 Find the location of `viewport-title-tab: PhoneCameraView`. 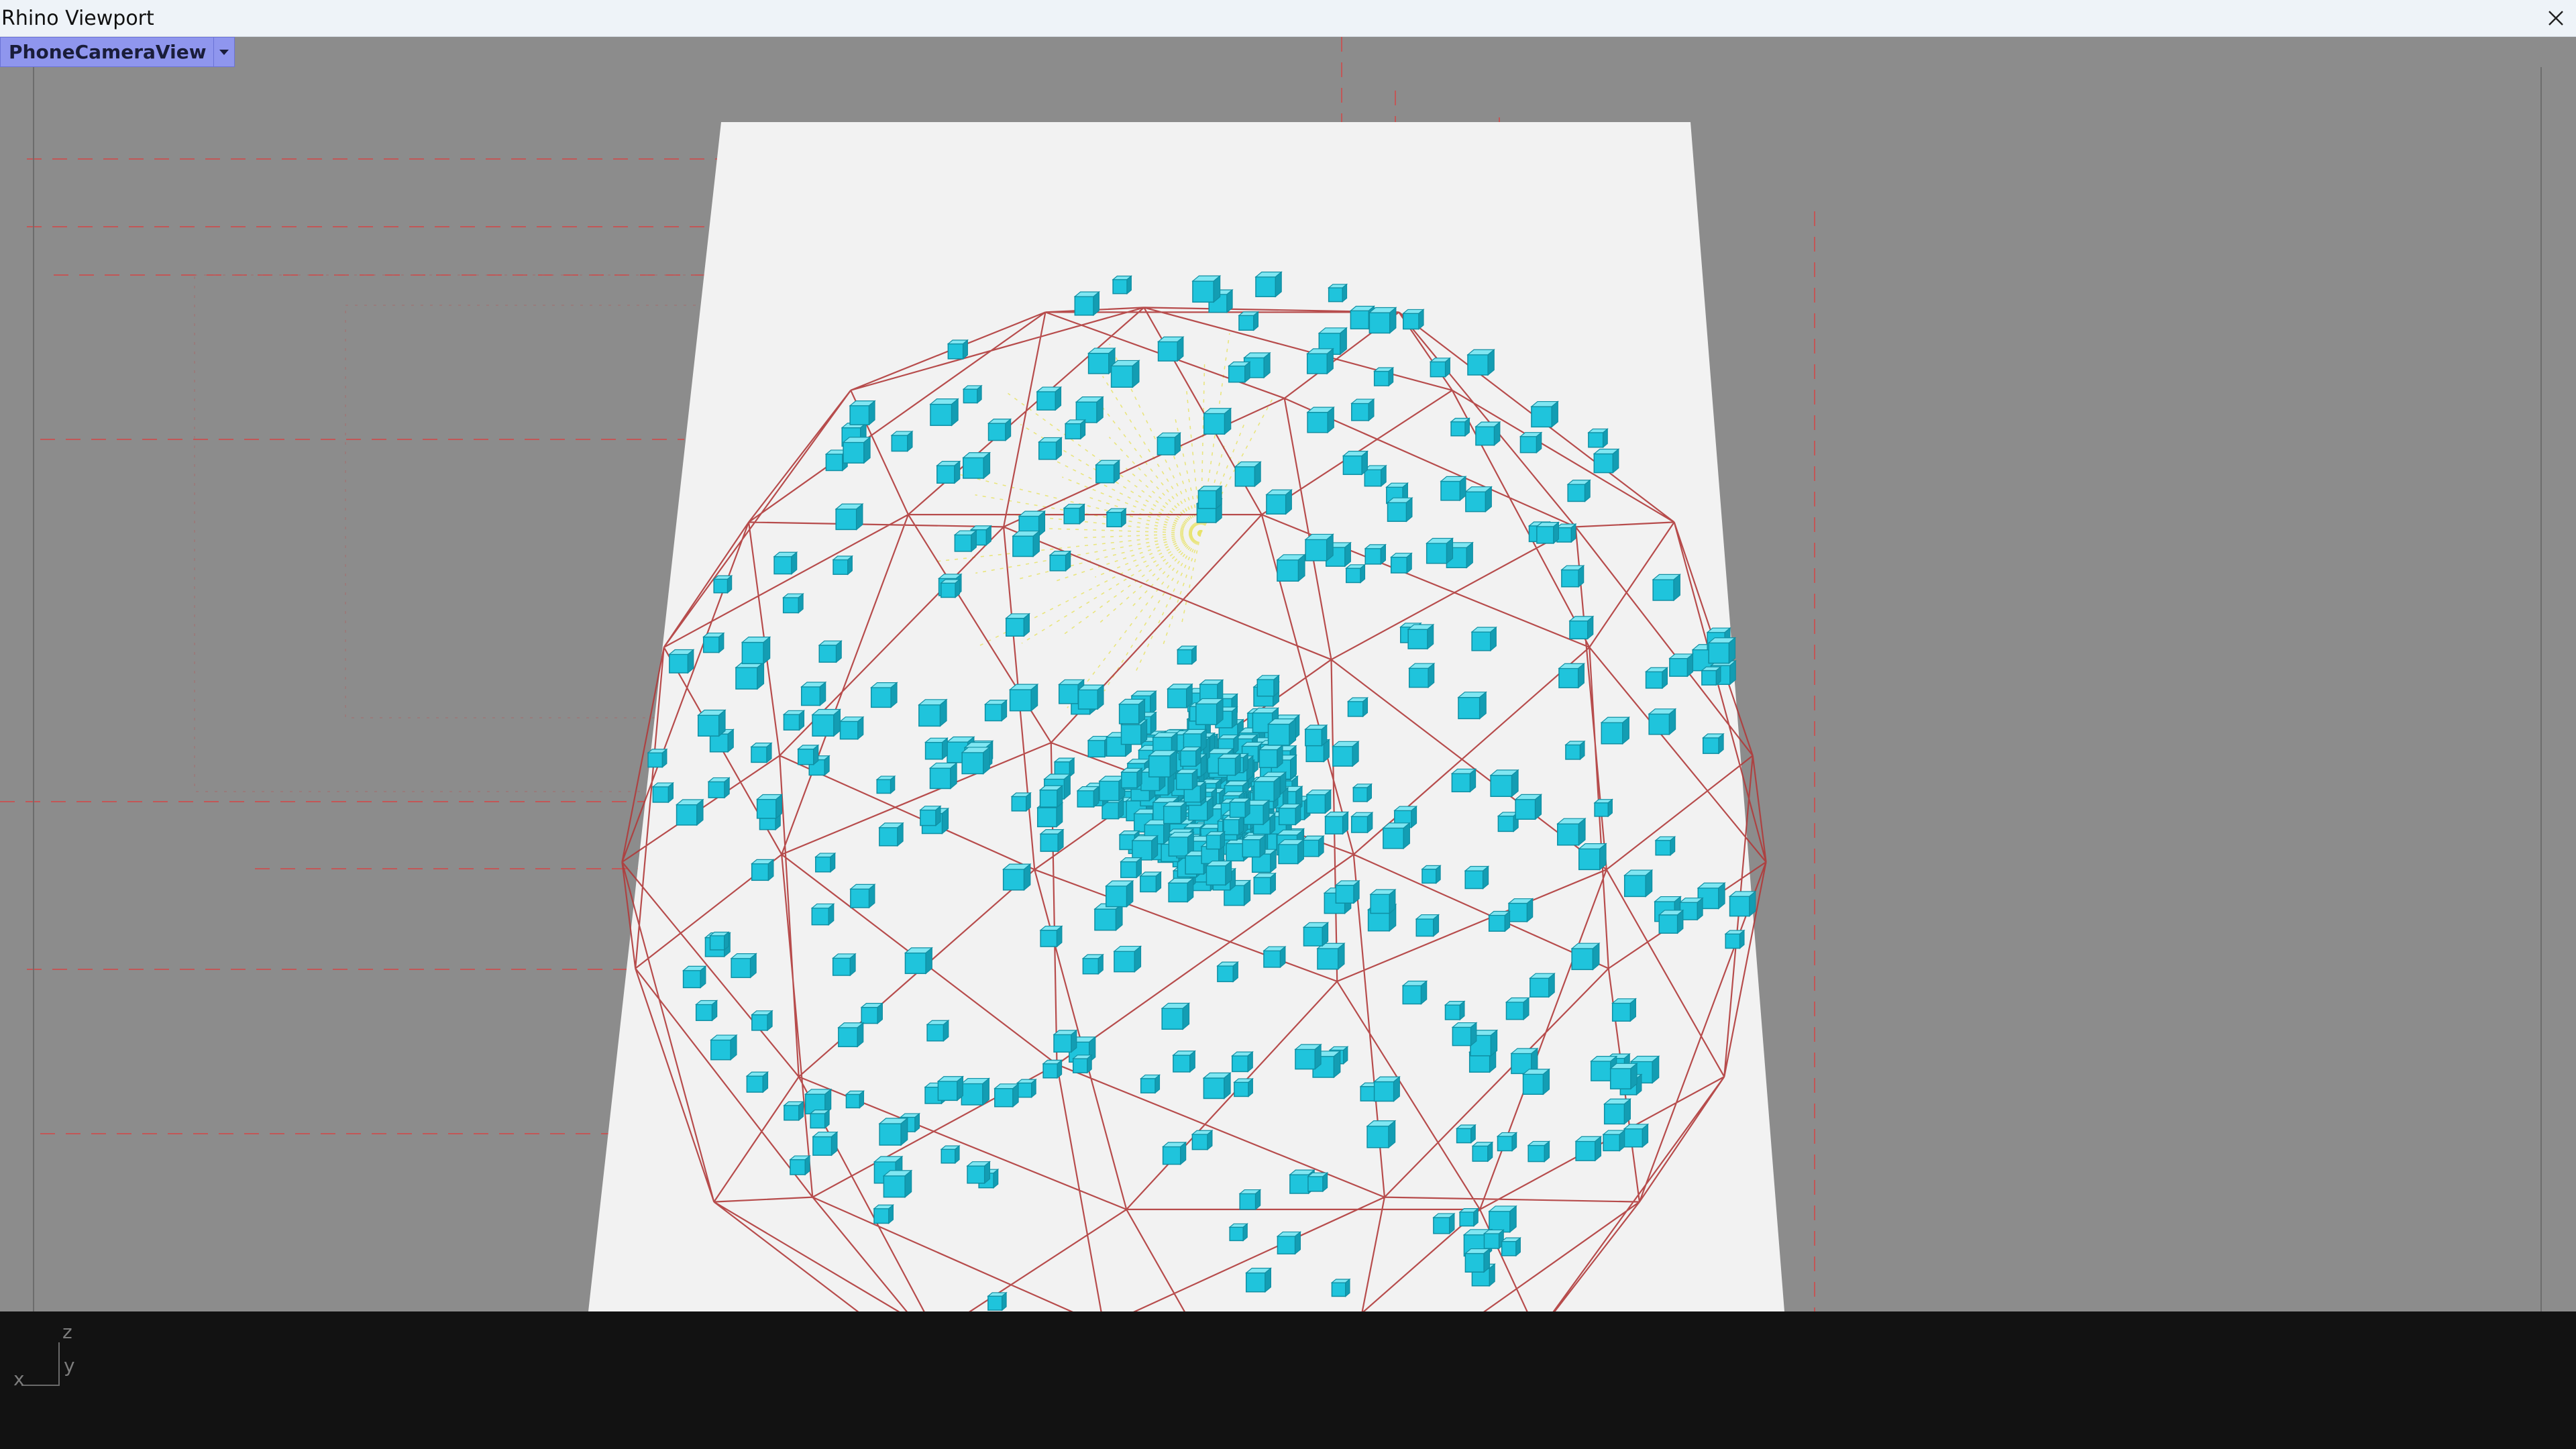

viewport-title-tab: PhoneCameraView is located at coordinates (117, 52).